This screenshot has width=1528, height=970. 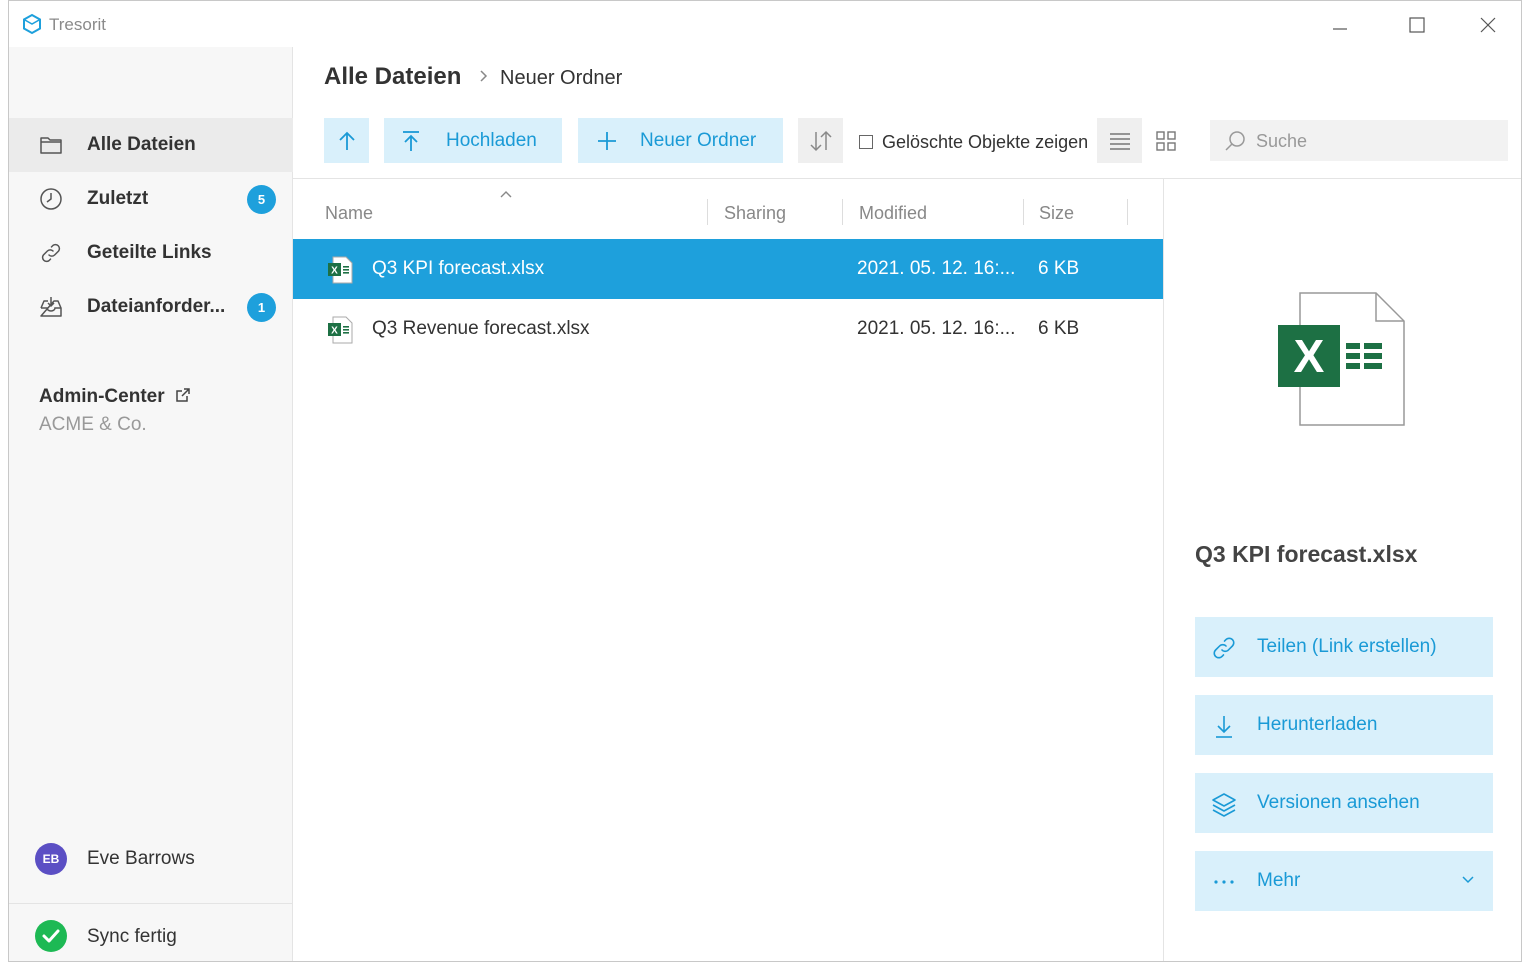 What do you see at coordinates (349, 213) in the screenshot?
I see `column-header-name: Name` at bounding box center [349, 213].